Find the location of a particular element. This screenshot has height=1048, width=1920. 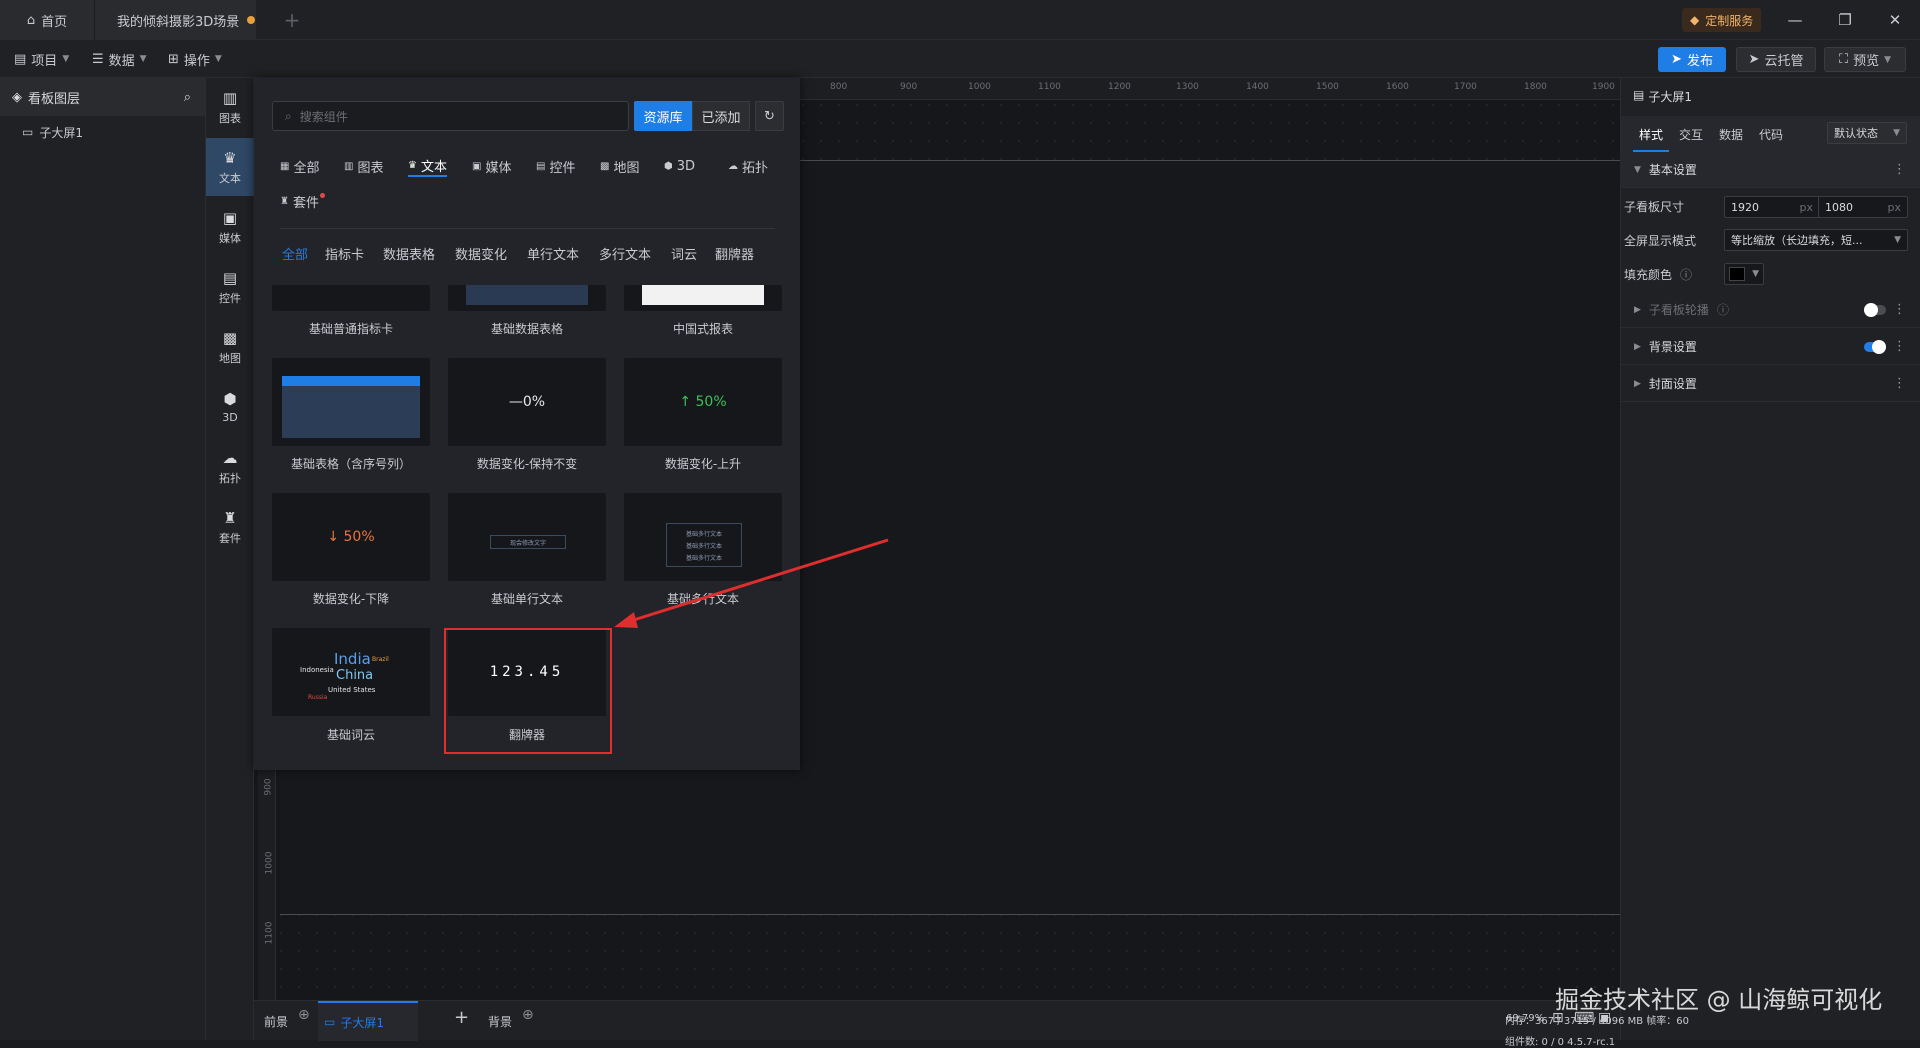

add-screen-button: + is located at coordinates (461, 1017).